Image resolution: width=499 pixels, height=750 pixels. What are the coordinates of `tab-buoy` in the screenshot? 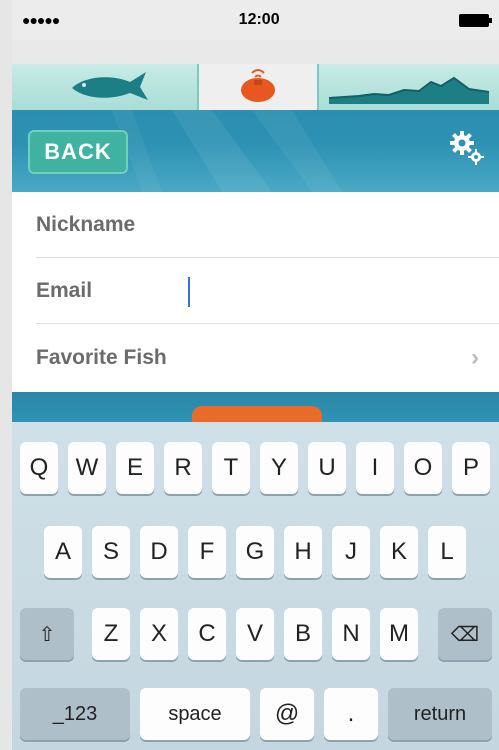 It's located at (258, 87).